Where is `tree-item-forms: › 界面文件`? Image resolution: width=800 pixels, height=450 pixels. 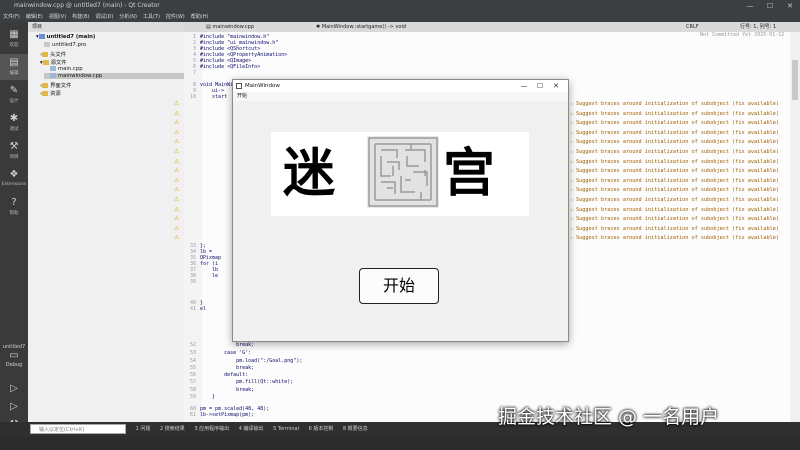
tree-item-forms: › 界面文件 is located at coordinates (55, 85).